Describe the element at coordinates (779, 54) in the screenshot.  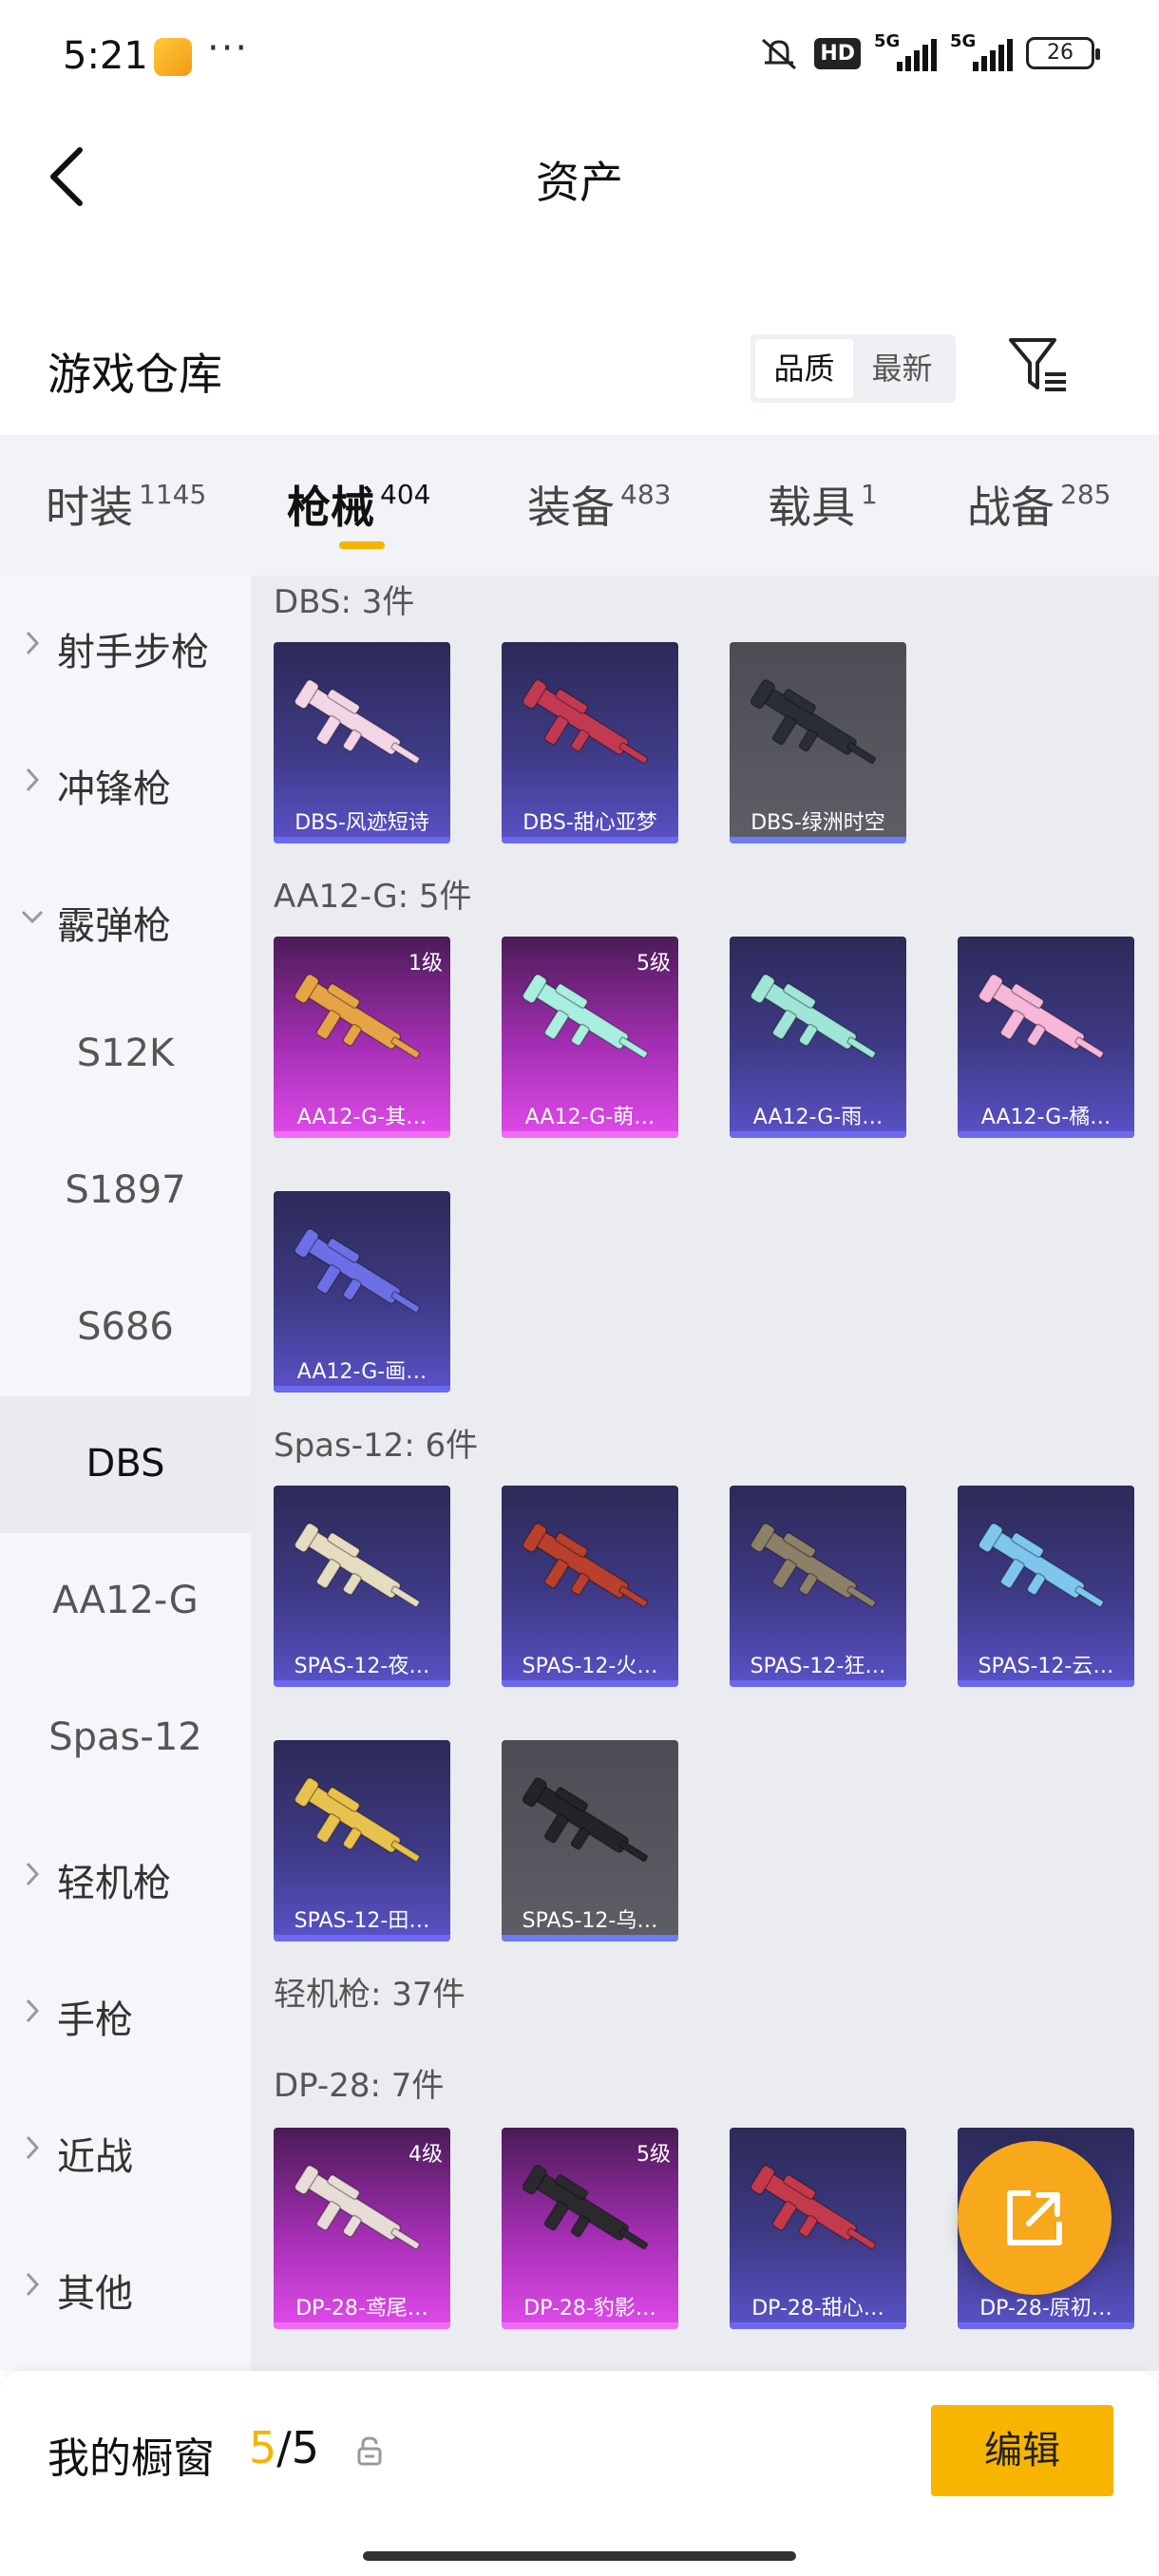
I see `mute-icon` at that location.